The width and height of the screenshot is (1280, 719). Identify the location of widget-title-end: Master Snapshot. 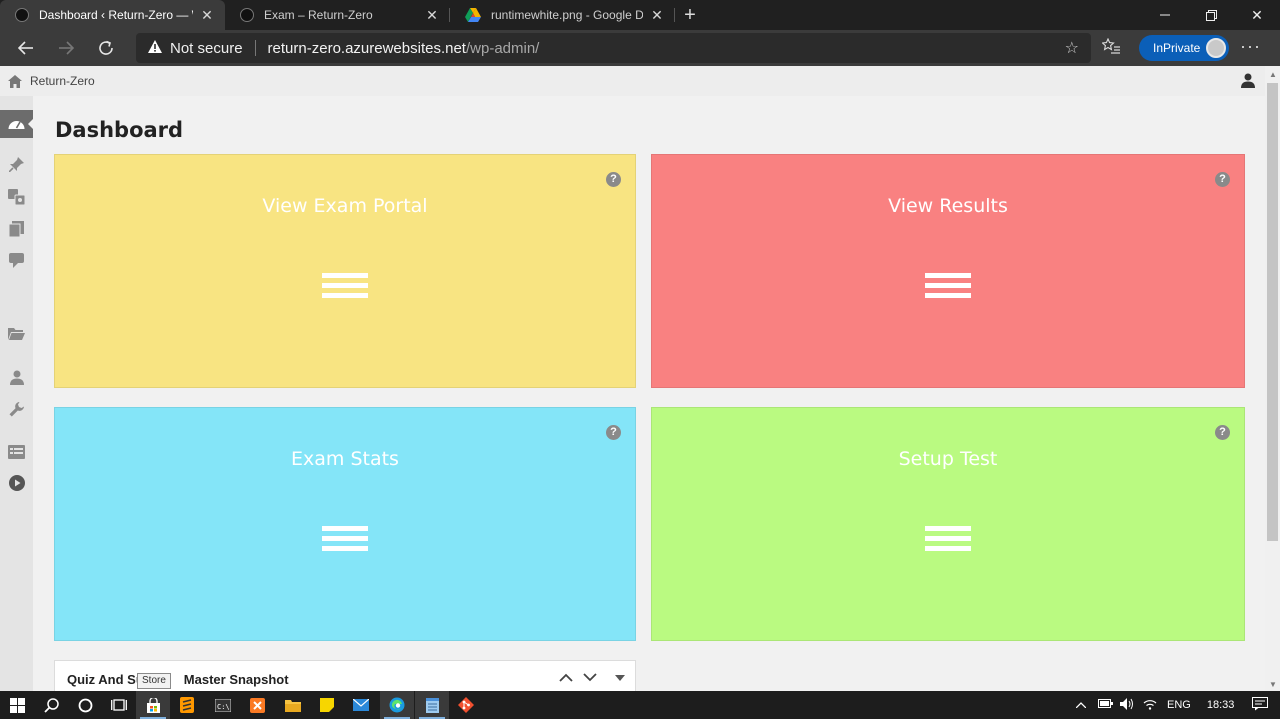
(236, 679).